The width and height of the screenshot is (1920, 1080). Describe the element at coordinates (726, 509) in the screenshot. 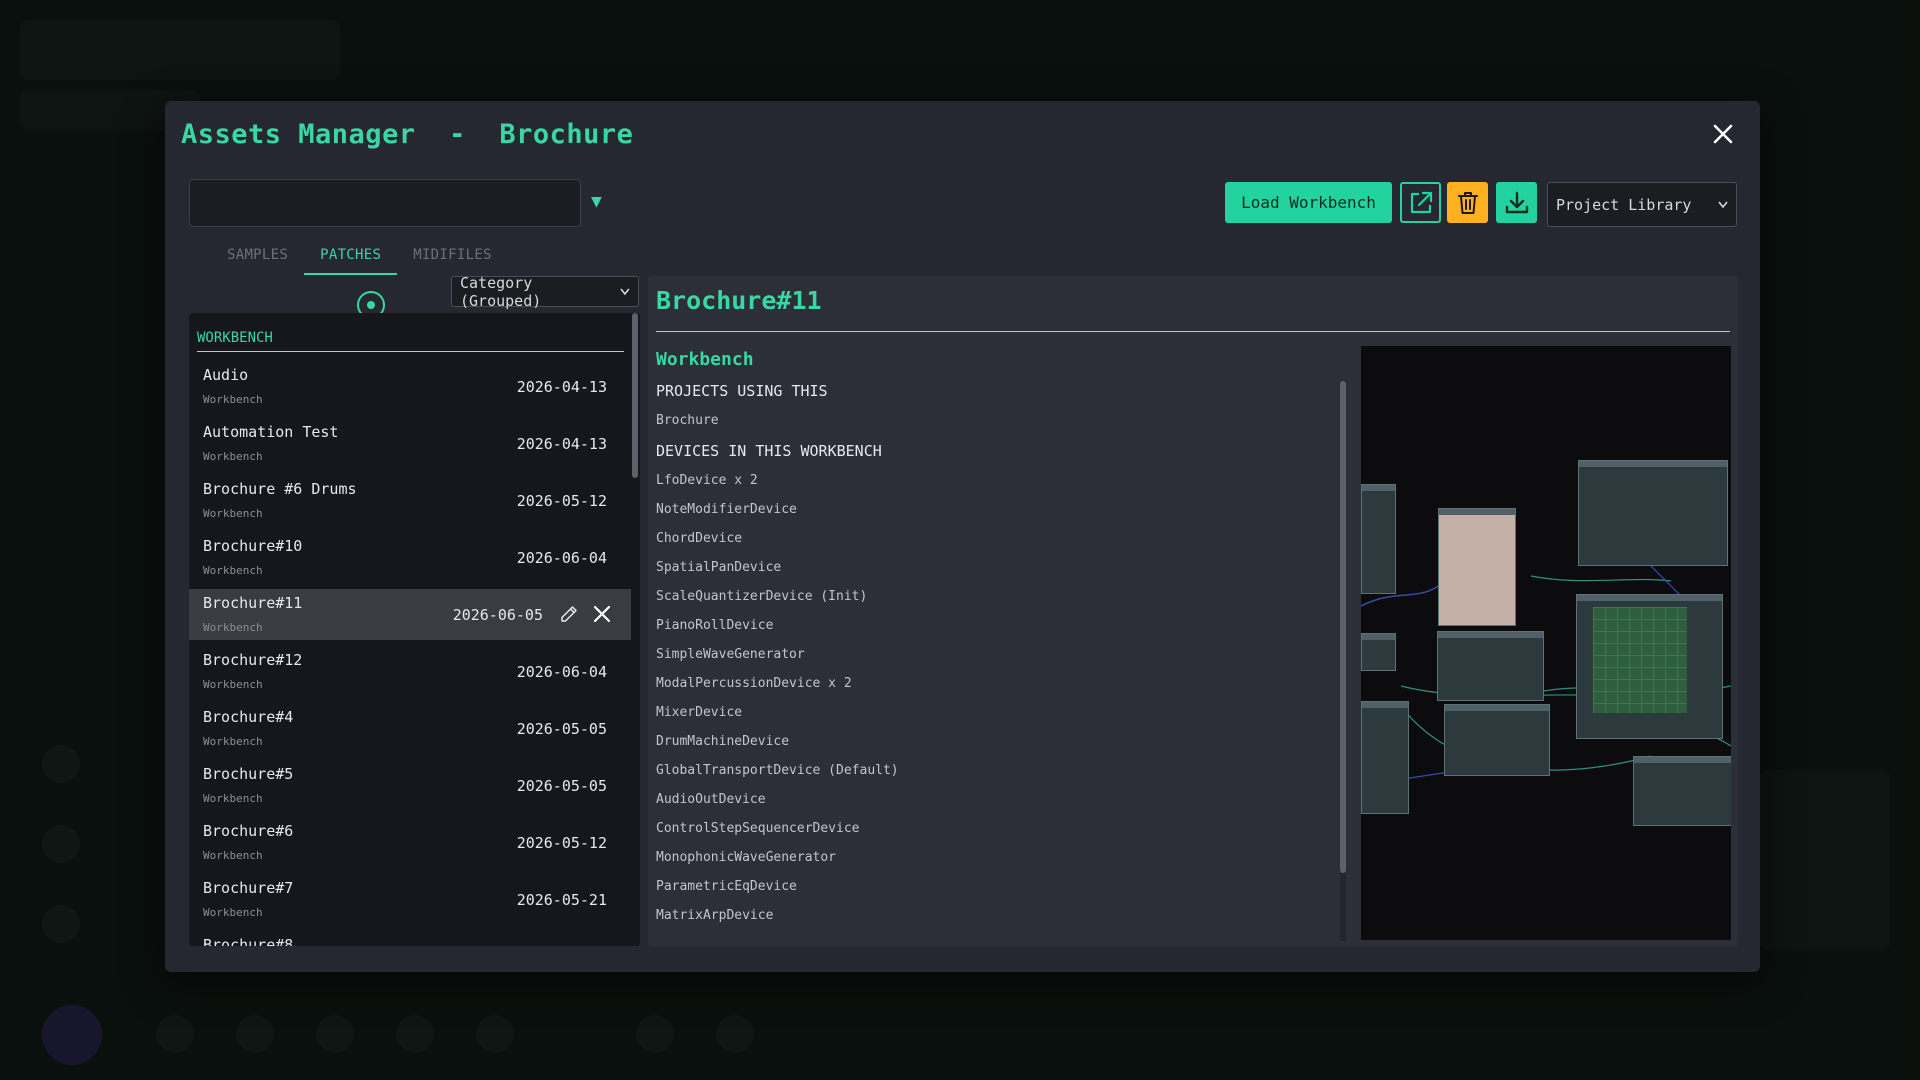

I see `device-item: NoteModifierDevice` at that location.